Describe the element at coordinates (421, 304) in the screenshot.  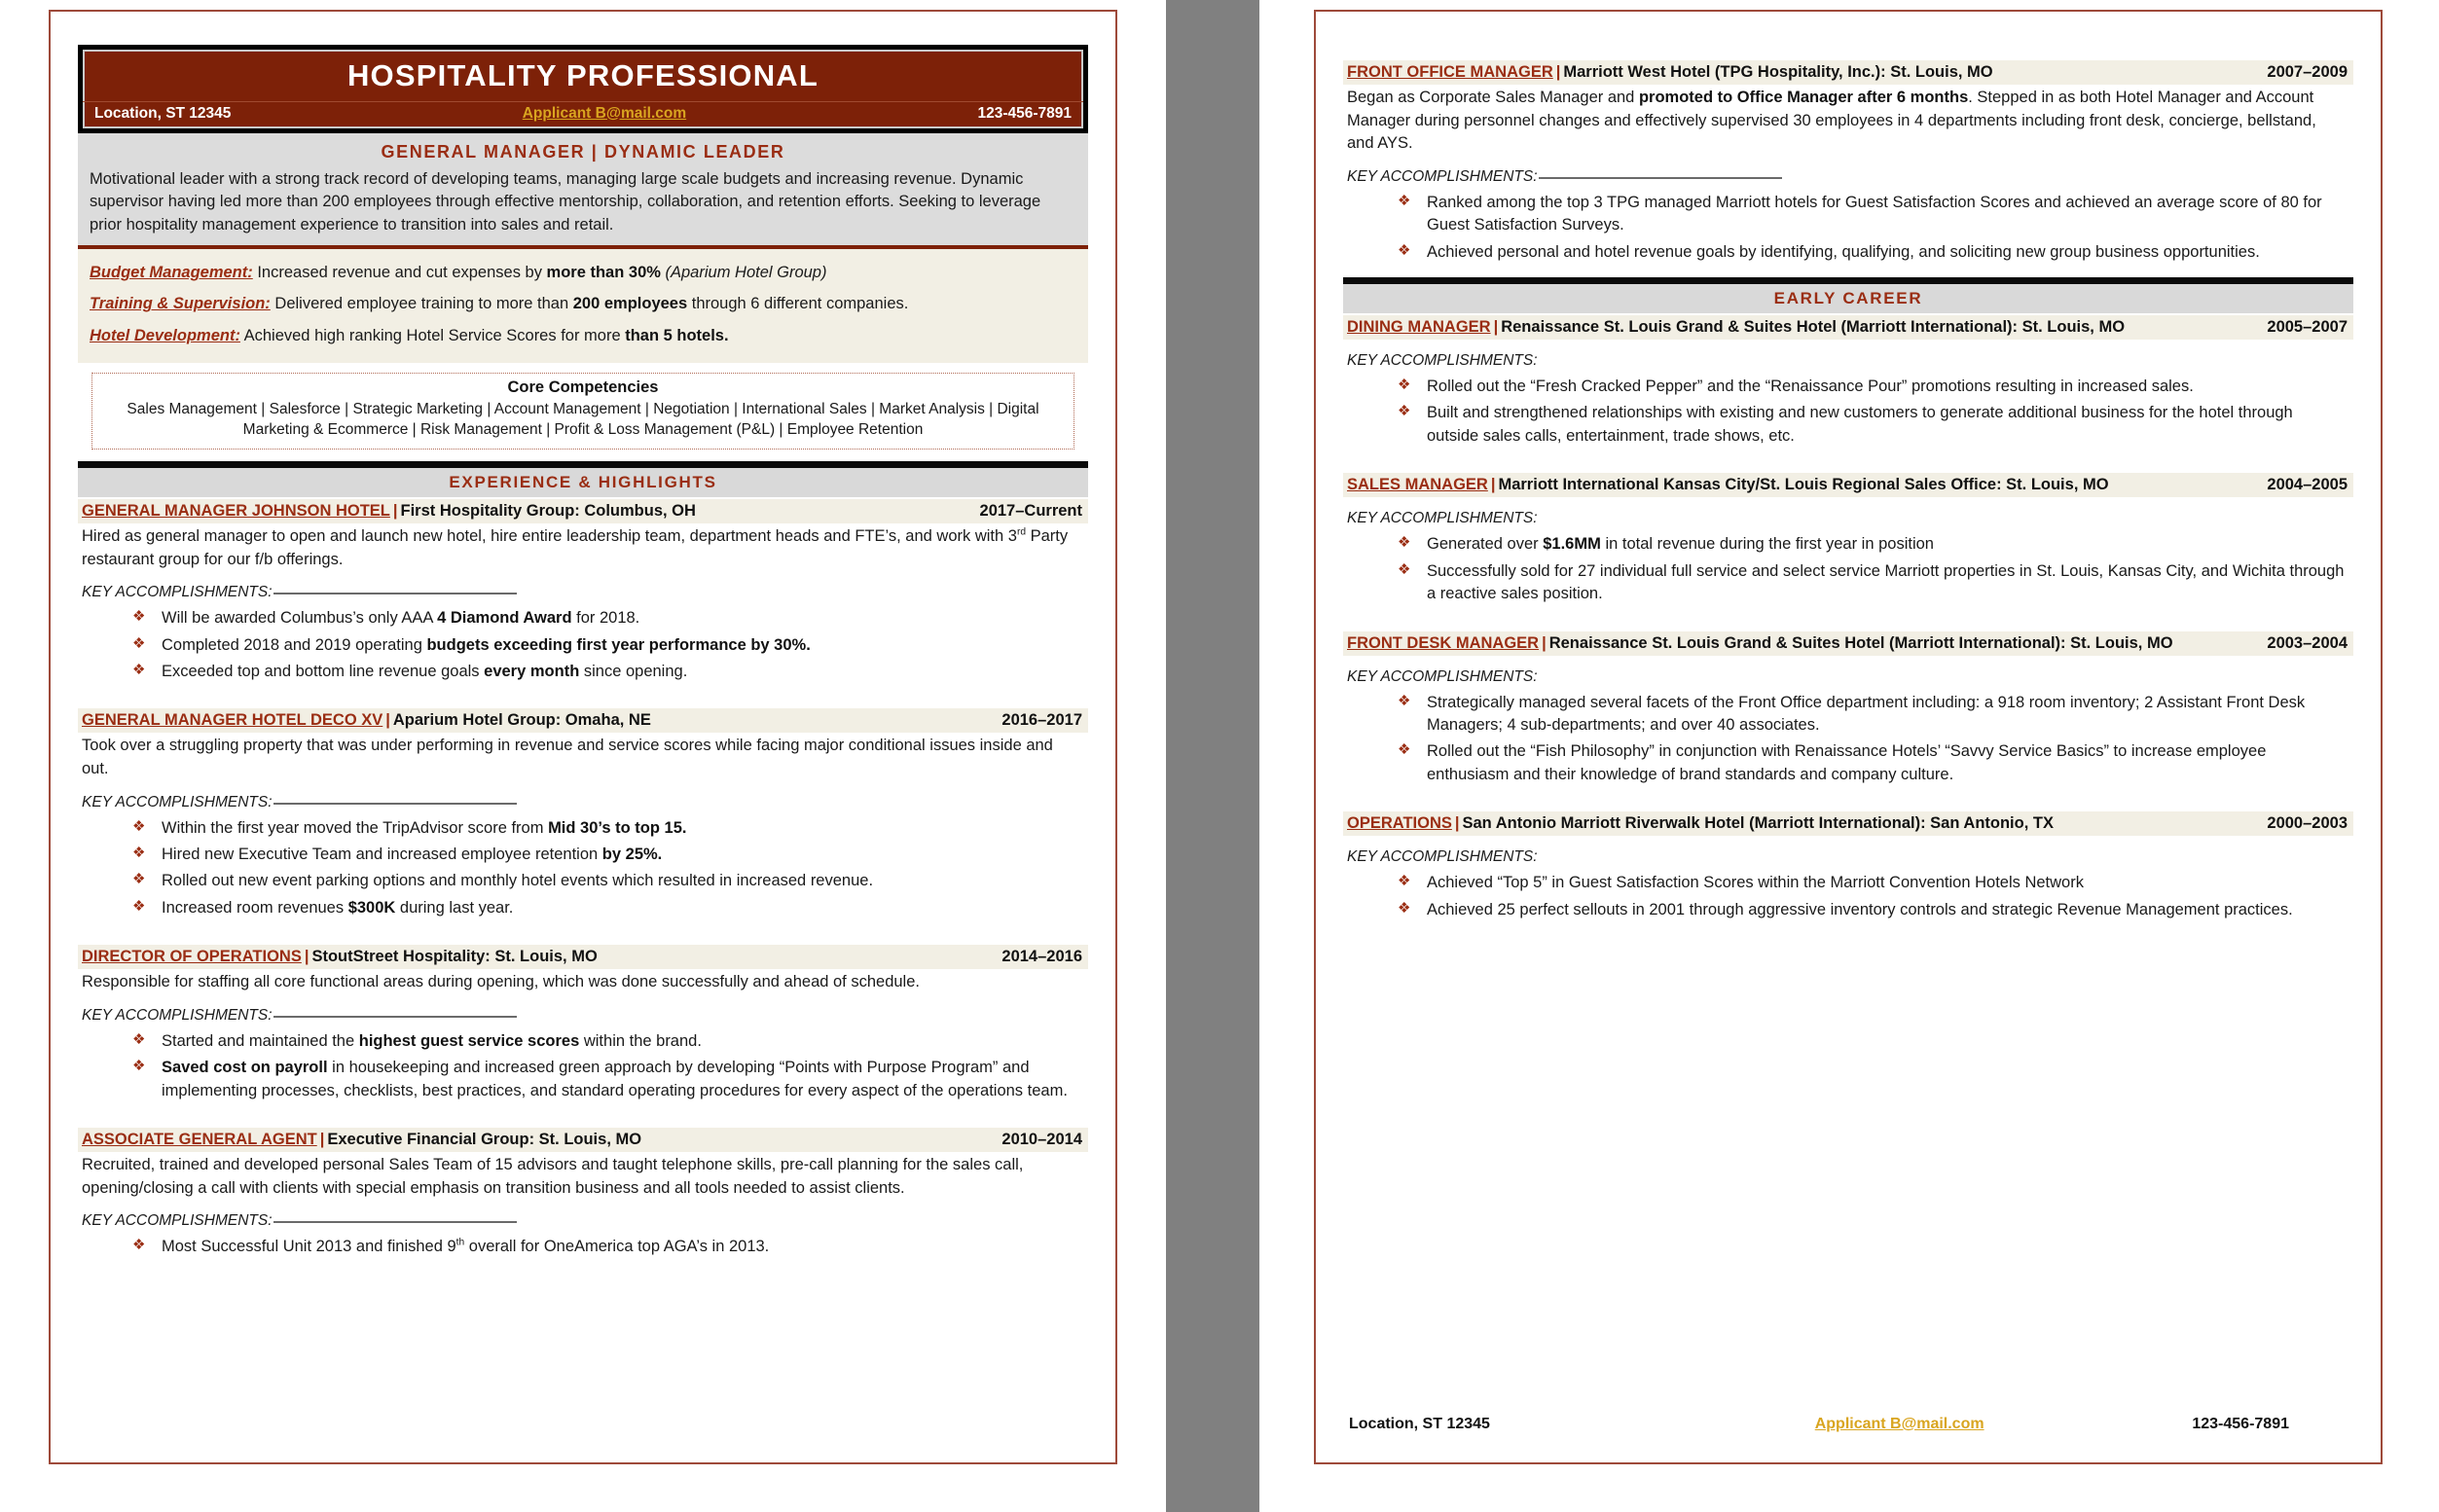
I see `body-text: Delivered employee training to more than` at that location.